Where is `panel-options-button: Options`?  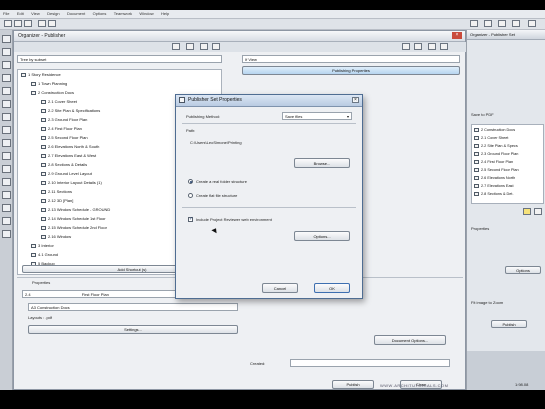
panel-options-button: Options is located at coordinates (523, 270).